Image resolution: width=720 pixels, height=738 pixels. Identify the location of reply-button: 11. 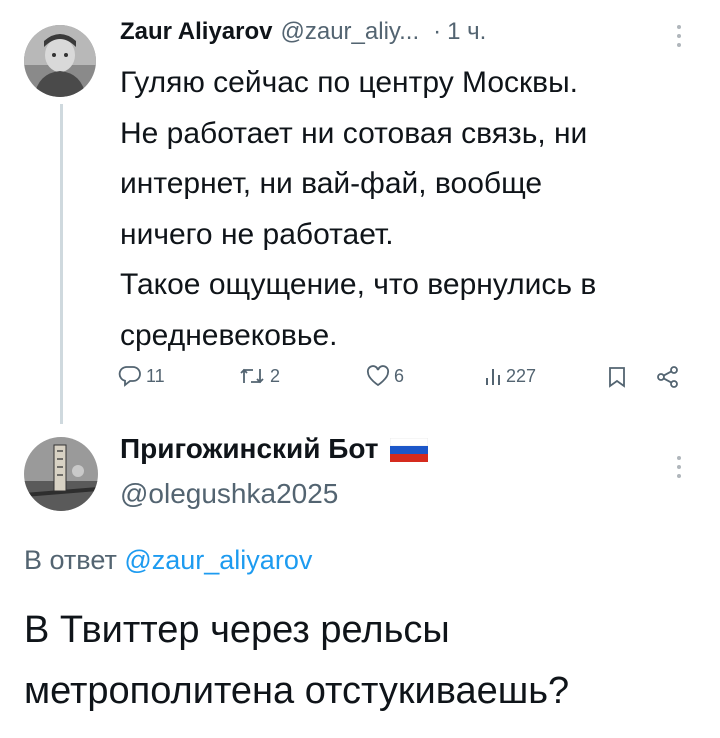
(141, 376).